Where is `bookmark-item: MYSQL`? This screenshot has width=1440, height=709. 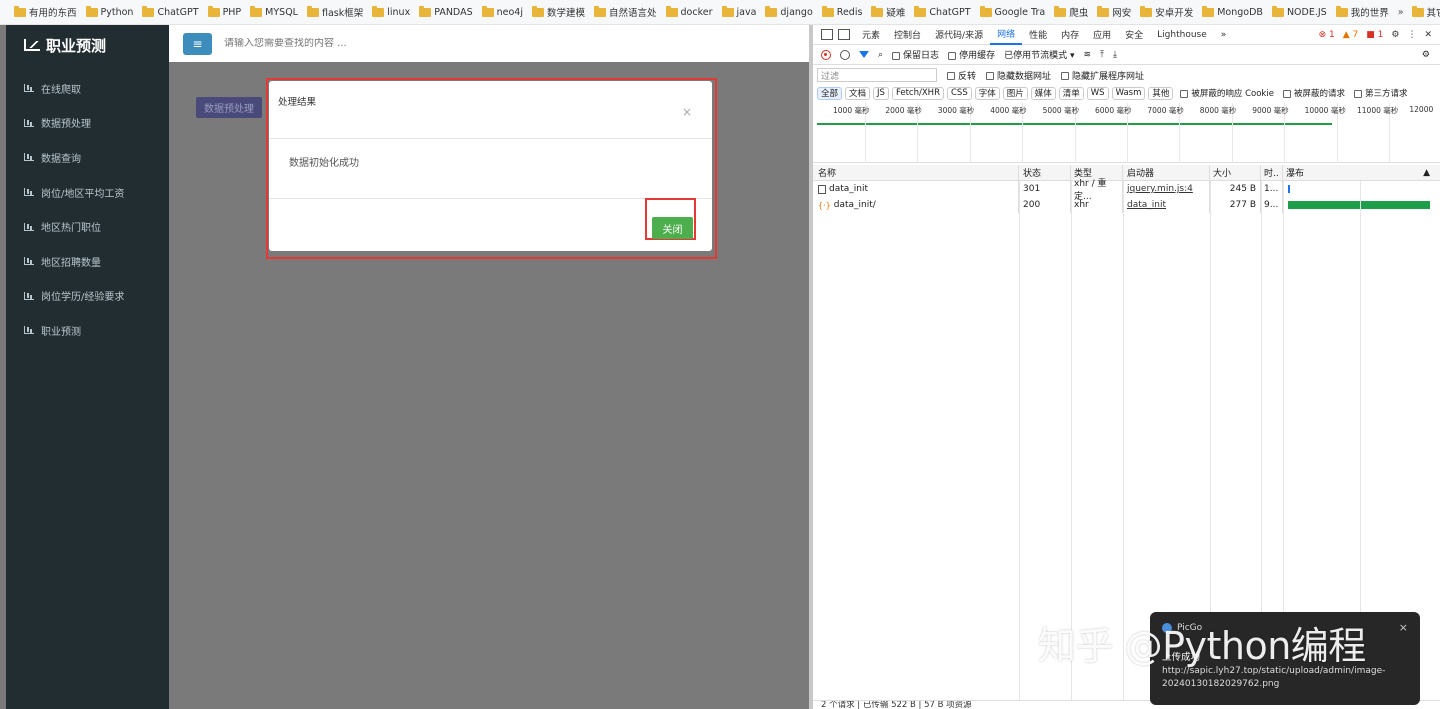 bookmark-item: MYSQL is located at coordinates (274, 11).